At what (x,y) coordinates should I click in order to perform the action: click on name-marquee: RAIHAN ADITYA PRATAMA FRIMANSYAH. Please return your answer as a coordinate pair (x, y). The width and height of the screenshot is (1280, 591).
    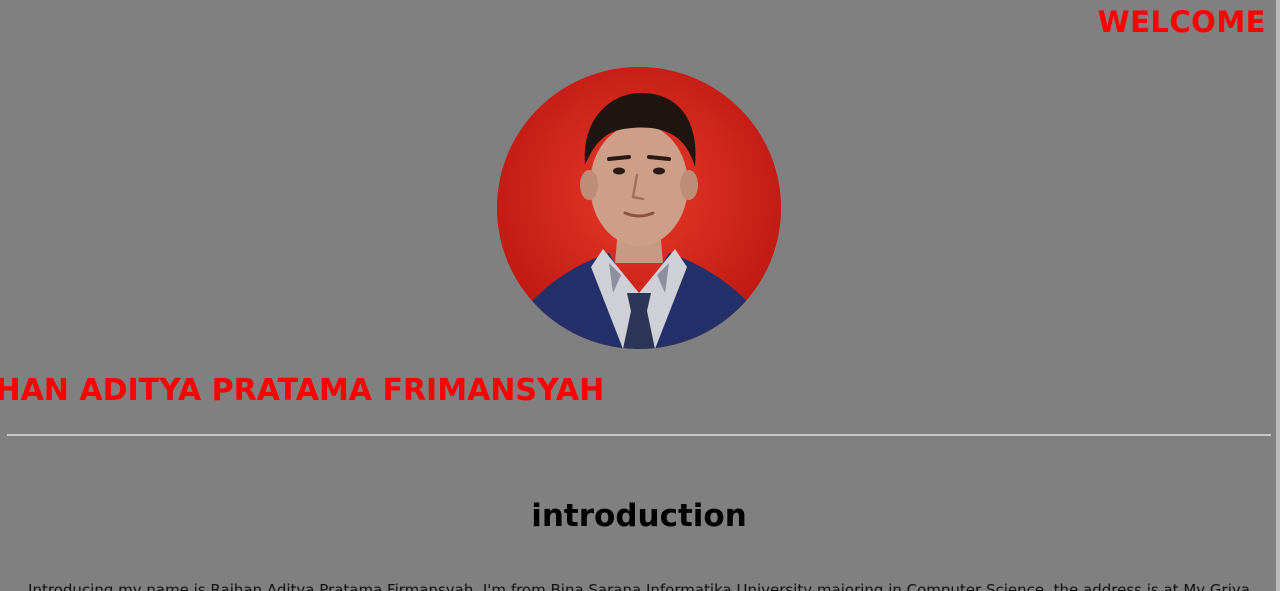
    Looking at the image, I should click on (638, 392).